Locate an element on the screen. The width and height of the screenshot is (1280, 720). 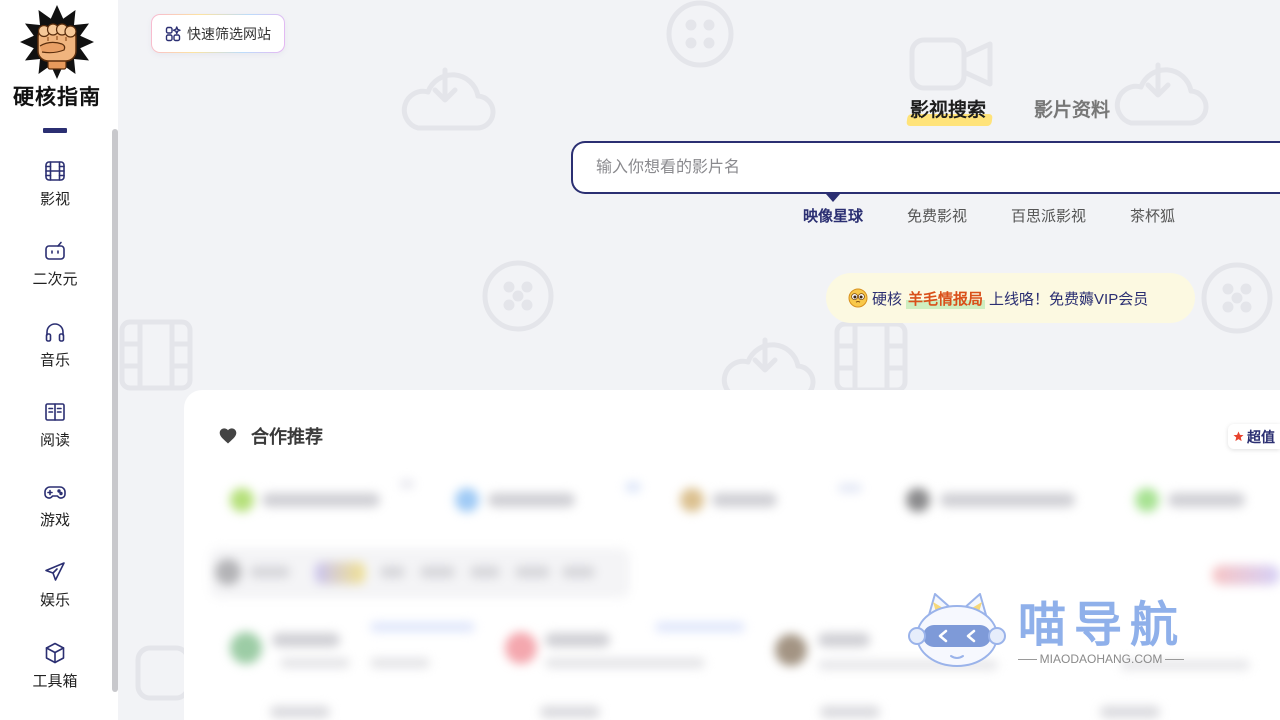
tv-icon is located at coordinates (55, 250).